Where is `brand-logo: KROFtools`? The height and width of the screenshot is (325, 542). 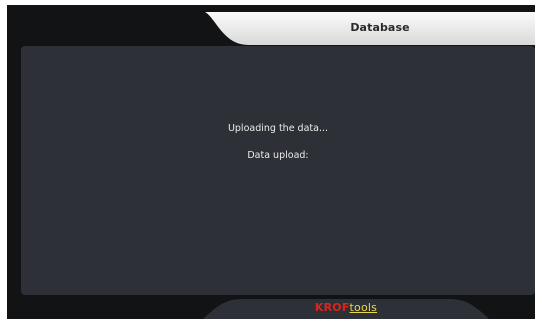 brand-logo: KROFtools is located at coordinates (346, 307).